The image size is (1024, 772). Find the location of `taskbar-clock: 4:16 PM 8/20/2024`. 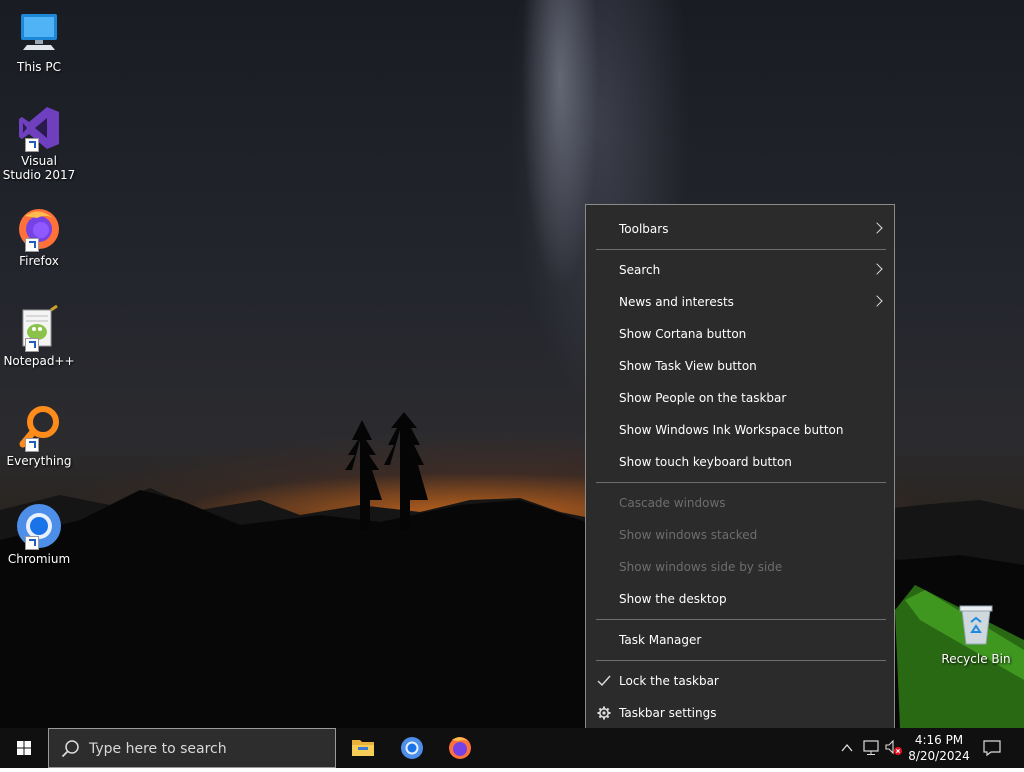

taskbar-clock: 4:16 PM 8/20/2024 is located at coordinates (939, 748).